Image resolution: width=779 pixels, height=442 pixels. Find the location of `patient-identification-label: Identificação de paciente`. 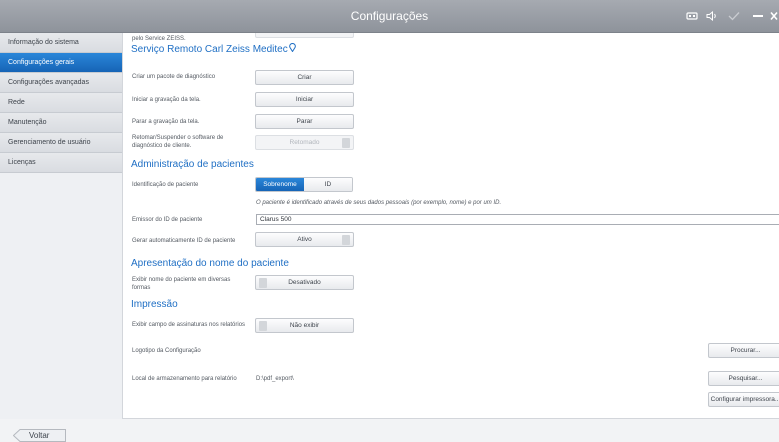

patient-identification-label: Identificação de paciente is located at coordinates (165, 185).